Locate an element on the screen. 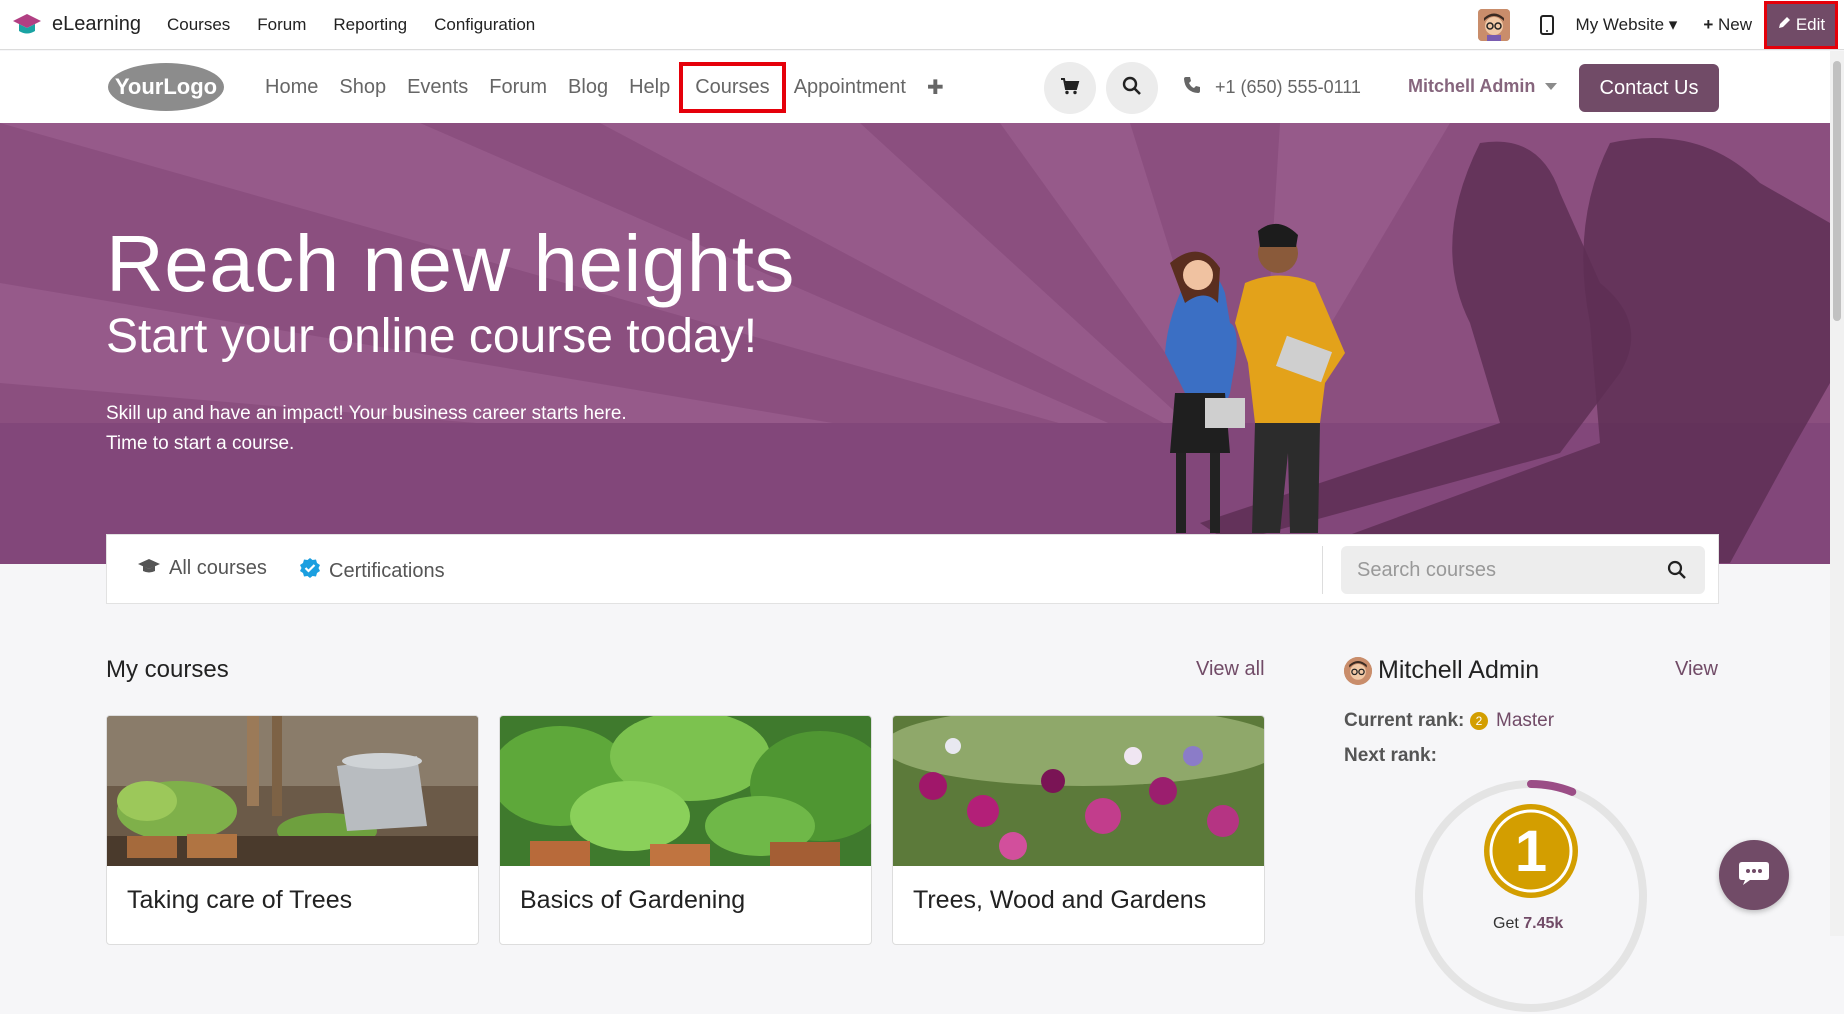  new-label: New is located at coordinates (1734, 24).